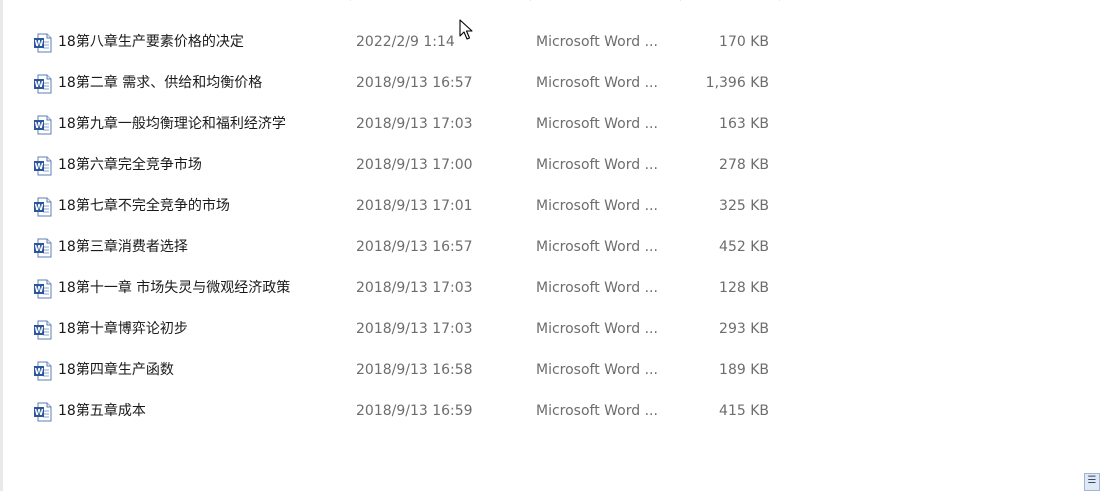  Describe the element at coordinates (1092, 482) in the screenshot. I see `details-view-icon: ☰` at that location.